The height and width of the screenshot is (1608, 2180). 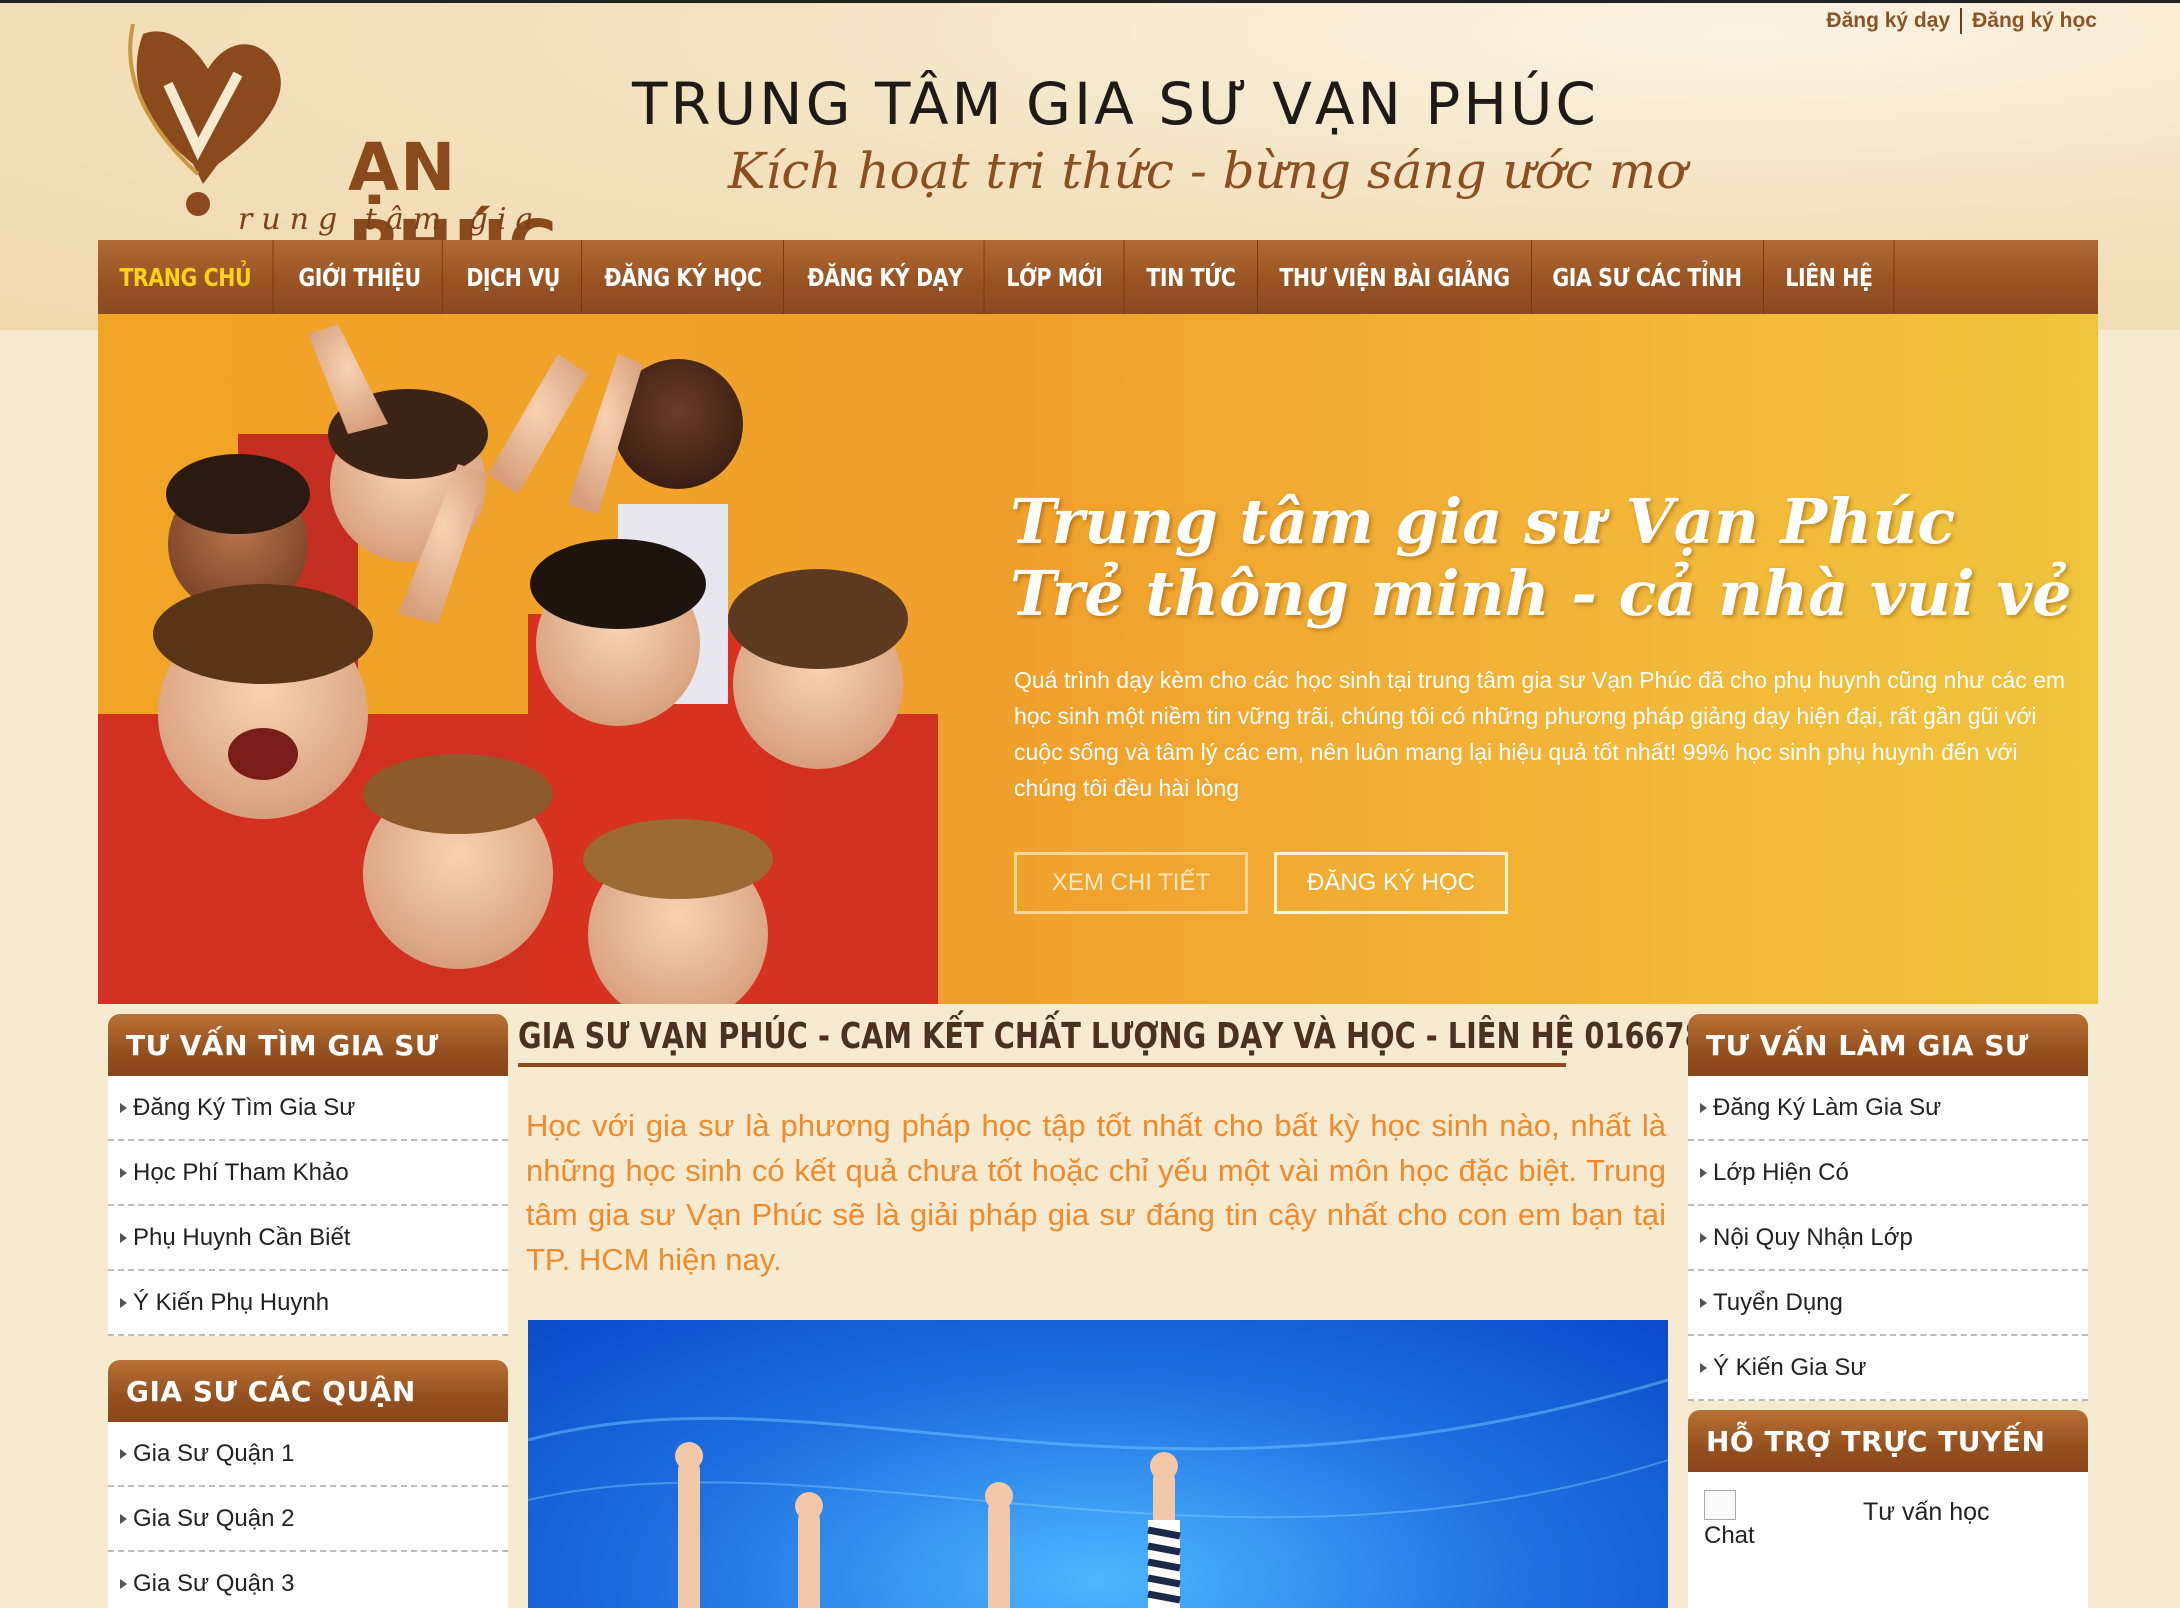 I want to click on online-support-title: HỖ TRỢ TRỰC TUYẾN, so click(x=1888, y=1441).